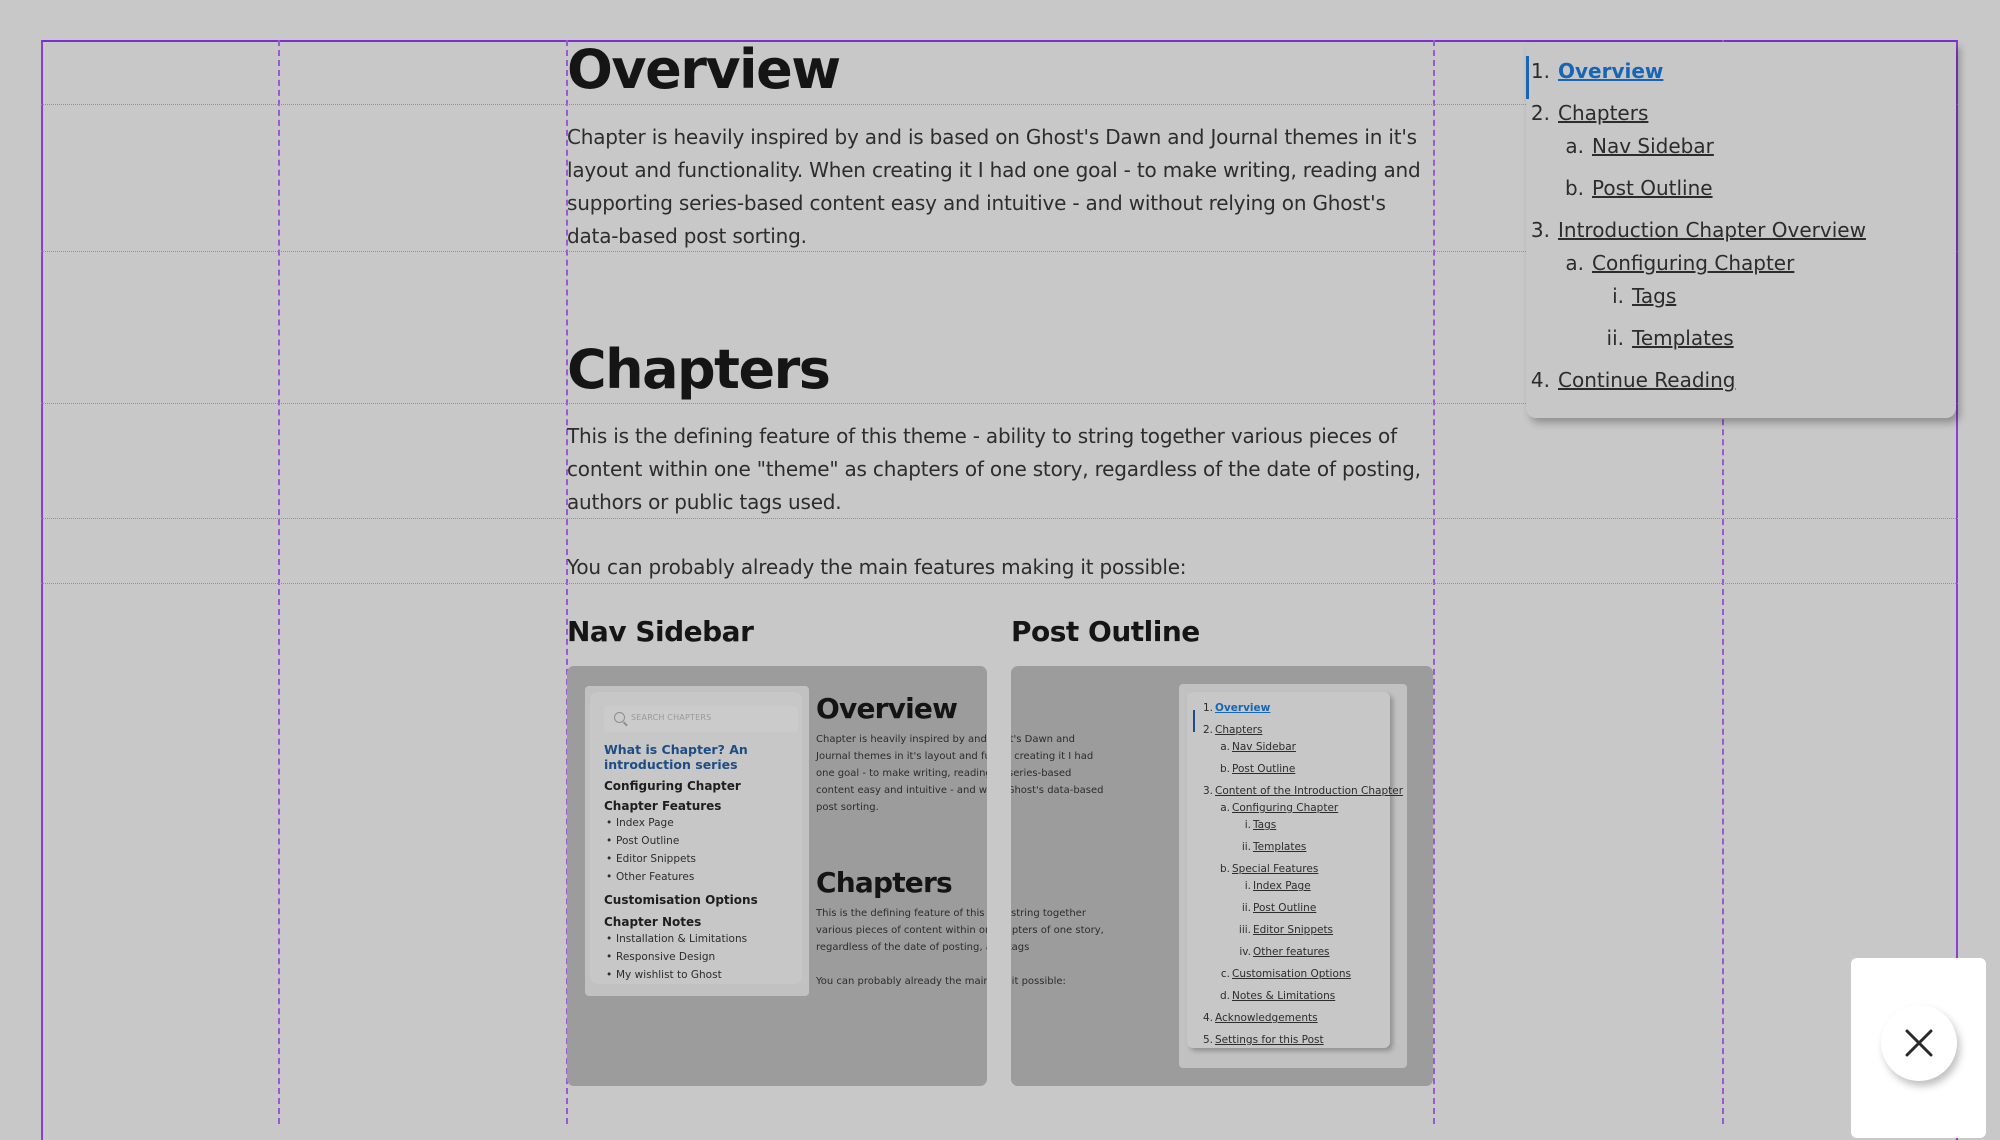  What do you see at coordinates (653, 922) in the screenshot?
I see `nav-item: Chapter Notes` at bounding box center [653, 922].